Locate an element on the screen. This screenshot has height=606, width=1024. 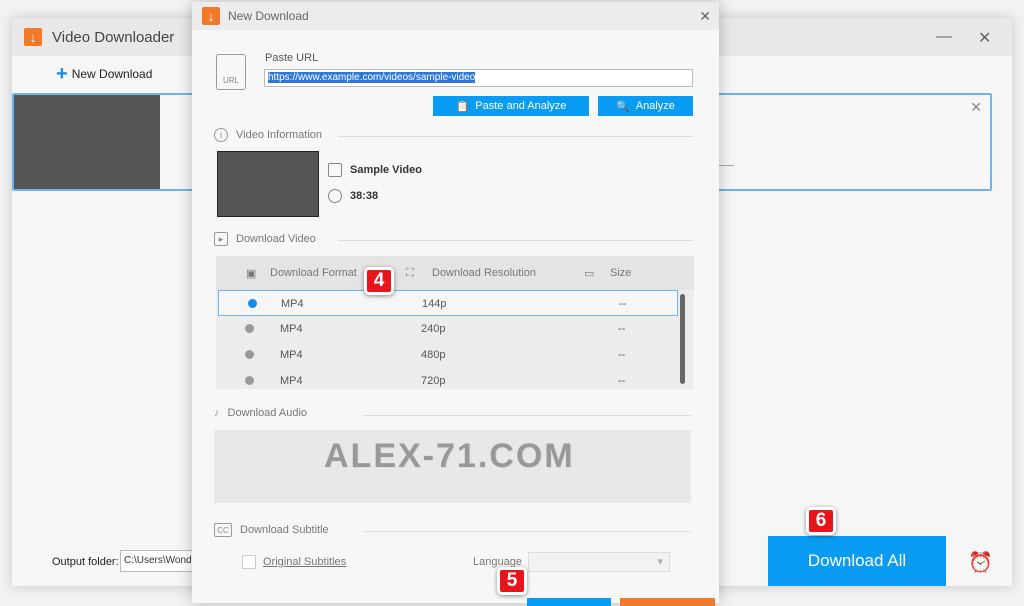
download-subtitle-header: CC Download Subtitle is located at coordinates (271, 530).